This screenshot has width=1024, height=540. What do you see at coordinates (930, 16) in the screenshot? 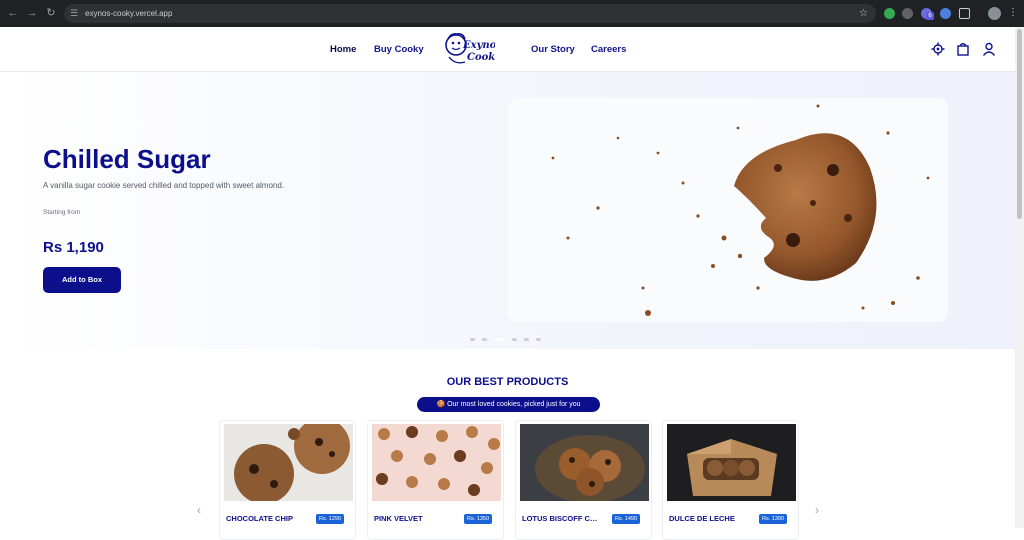
I see `extension-badge: 6` at bounding box center [930, 16].